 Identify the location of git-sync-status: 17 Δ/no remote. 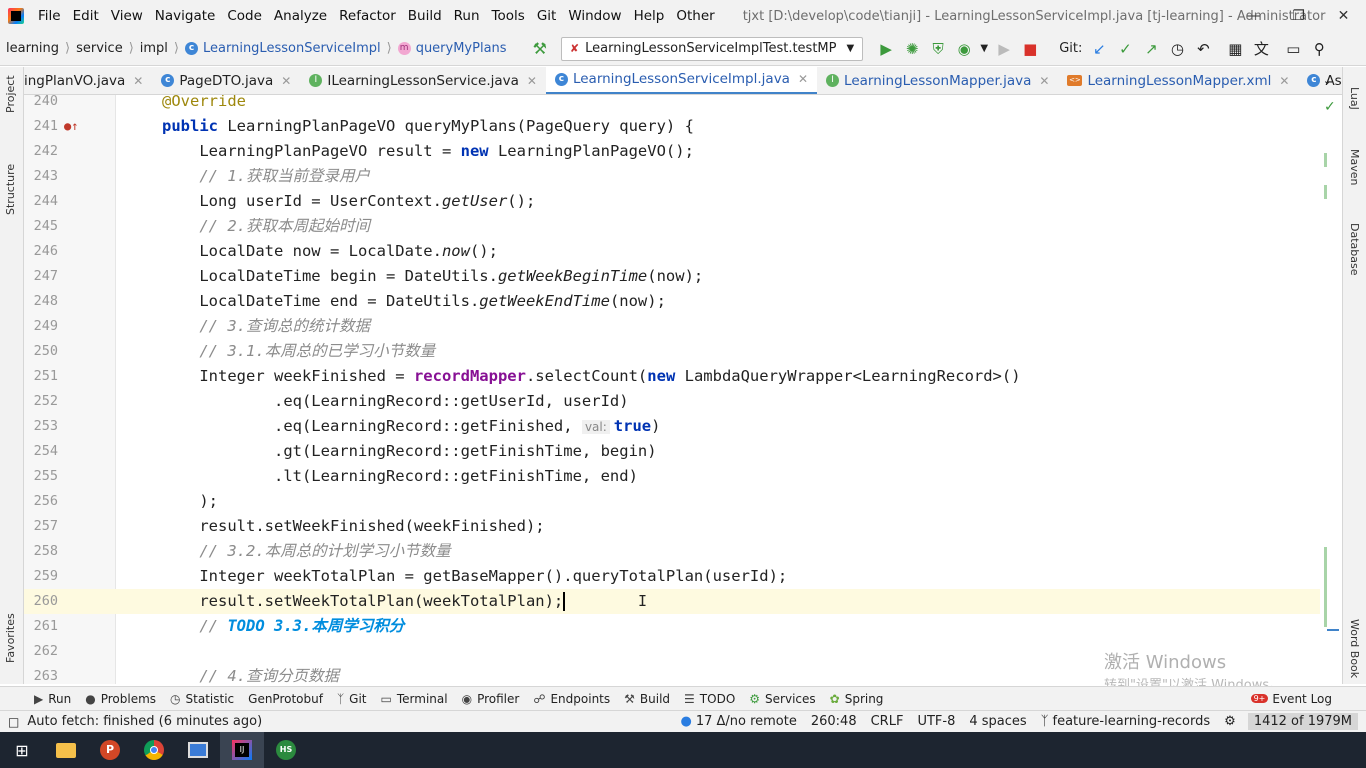
(746, 721).